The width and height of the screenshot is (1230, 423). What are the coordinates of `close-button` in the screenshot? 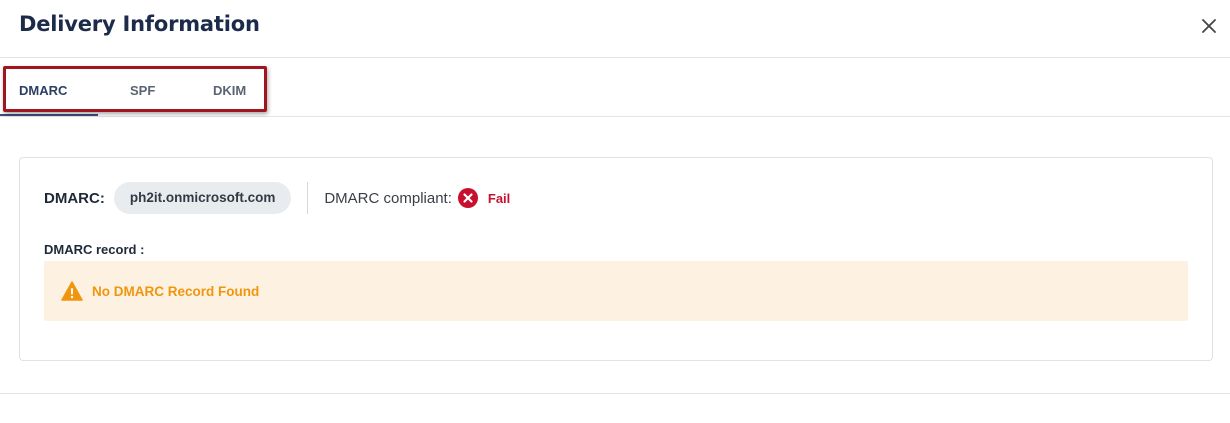 It's located at (1209, 26).